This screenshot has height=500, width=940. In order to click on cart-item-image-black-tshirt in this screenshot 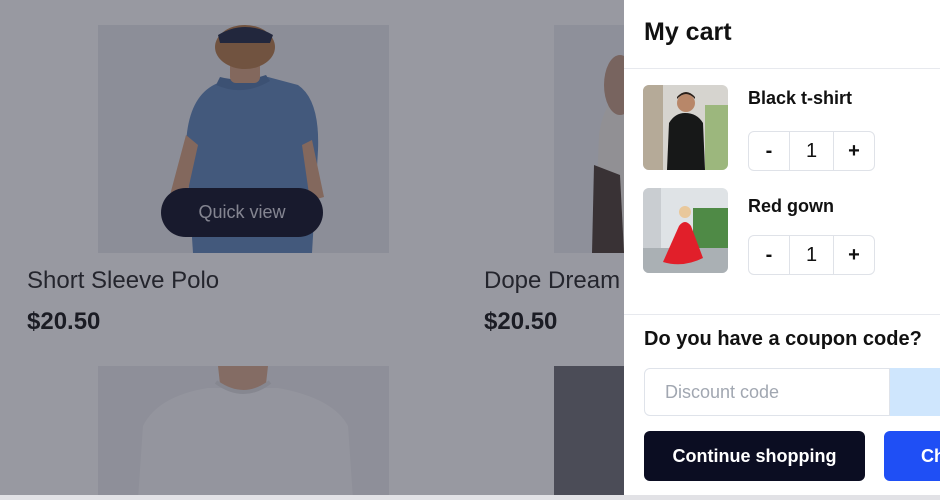, I will do `click(685, 127)`.